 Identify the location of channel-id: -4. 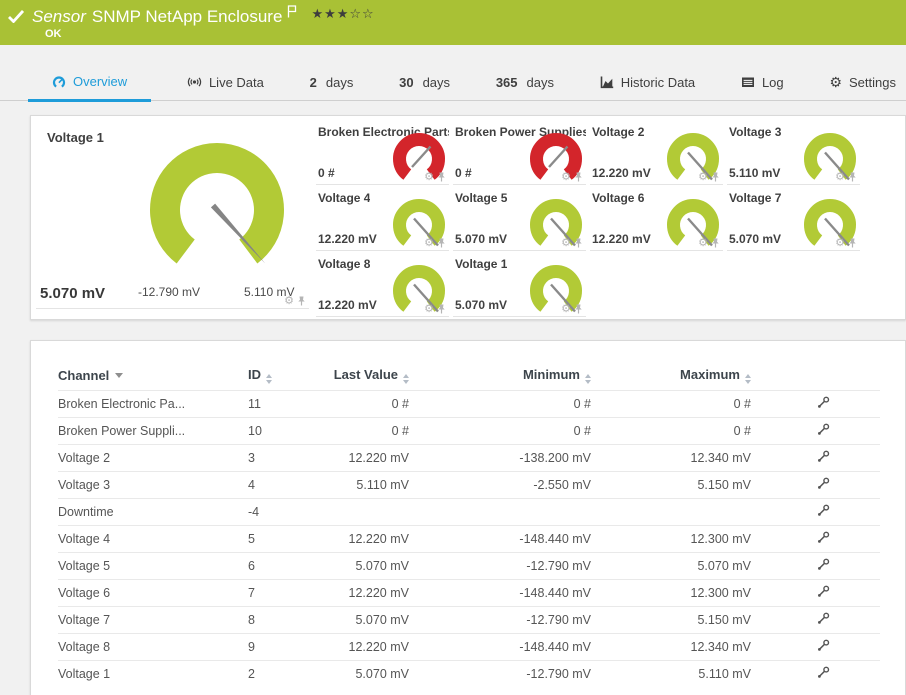
(288, 511).